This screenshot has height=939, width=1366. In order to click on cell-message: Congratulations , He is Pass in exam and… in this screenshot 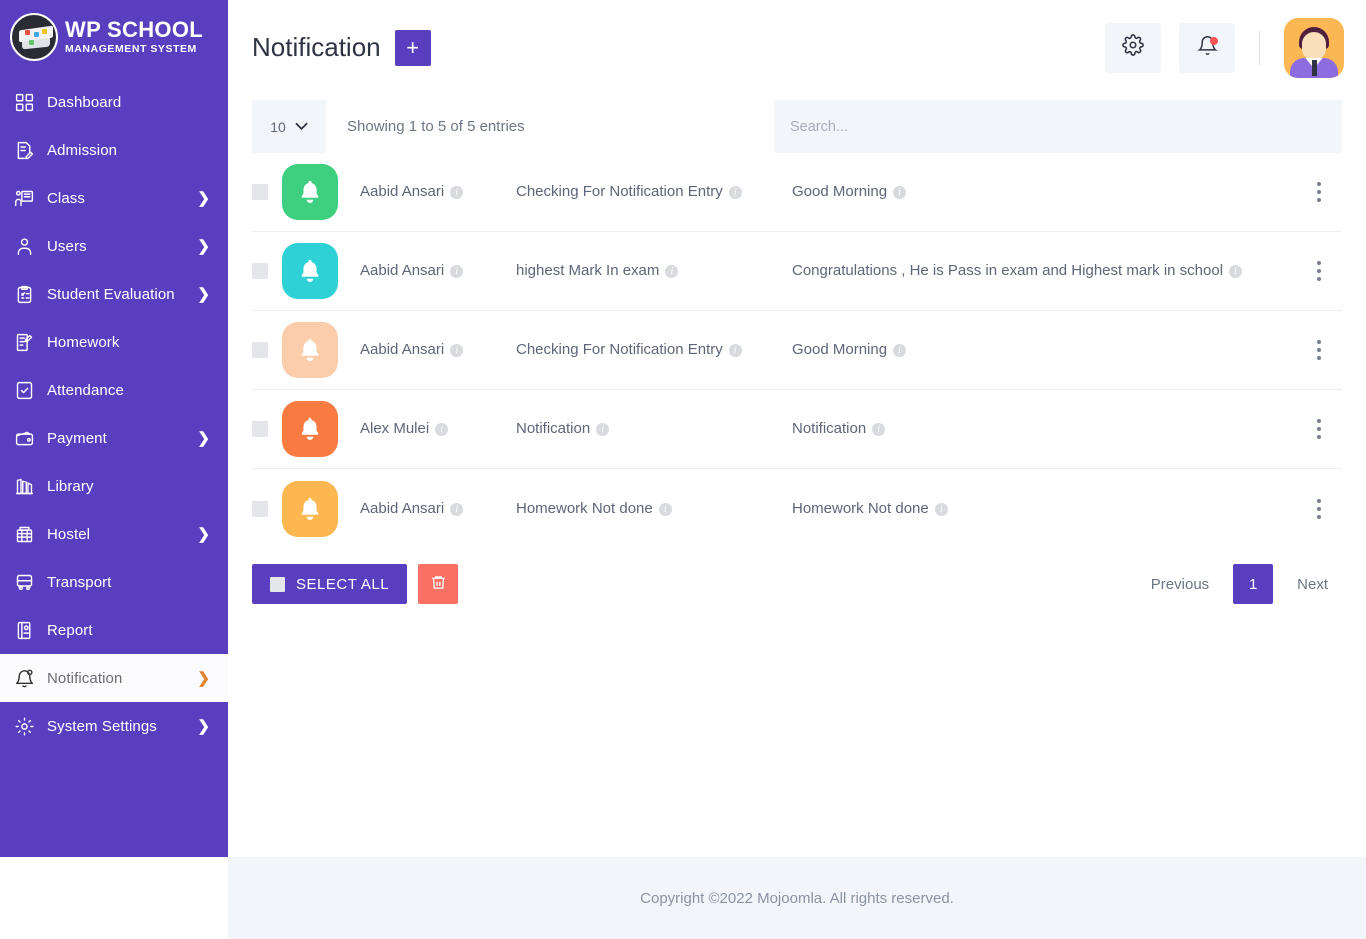, I will do `click(1067, 271)`.